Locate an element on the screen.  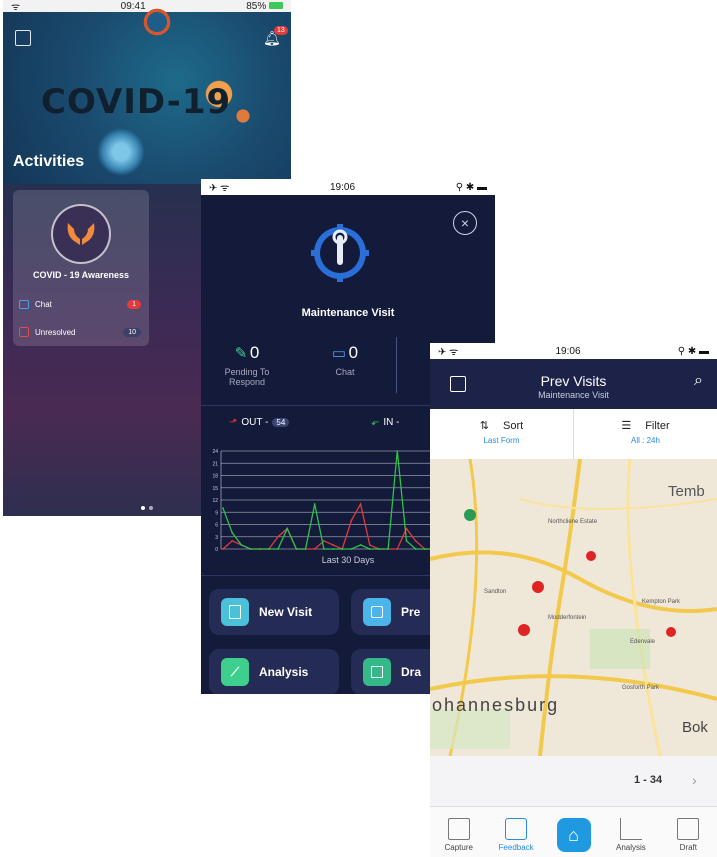
tab-draft: Draft is located at coordinates (688, 832).